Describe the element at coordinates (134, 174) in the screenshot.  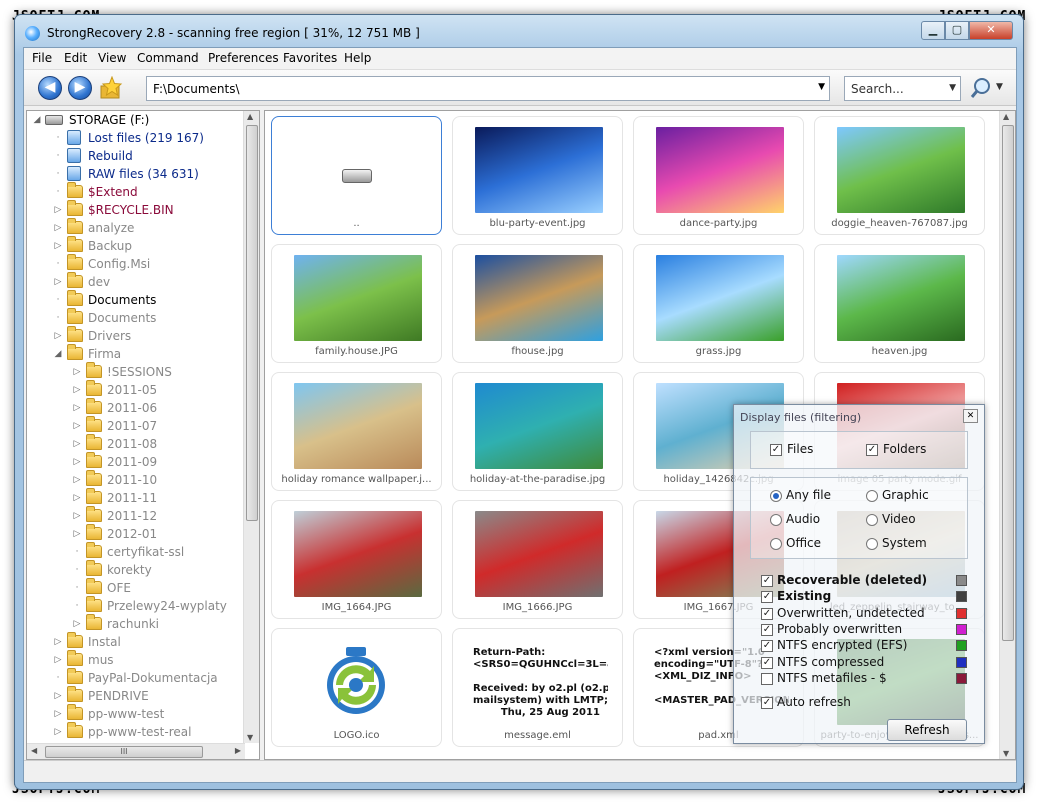
I see `tree-item: · RAW files (34 631)` at that location.